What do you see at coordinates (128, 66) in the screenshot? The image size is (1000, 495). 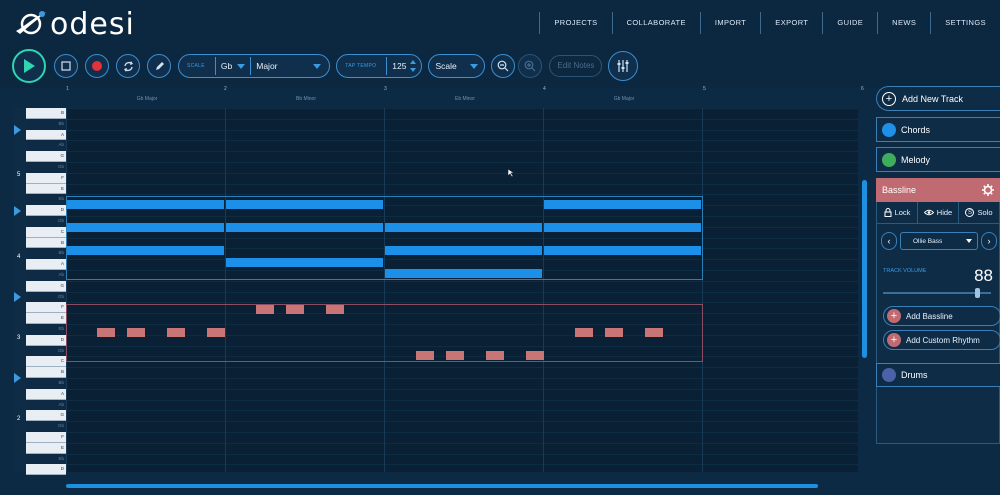 I see `loop-button` at bounding box center [128, 66].